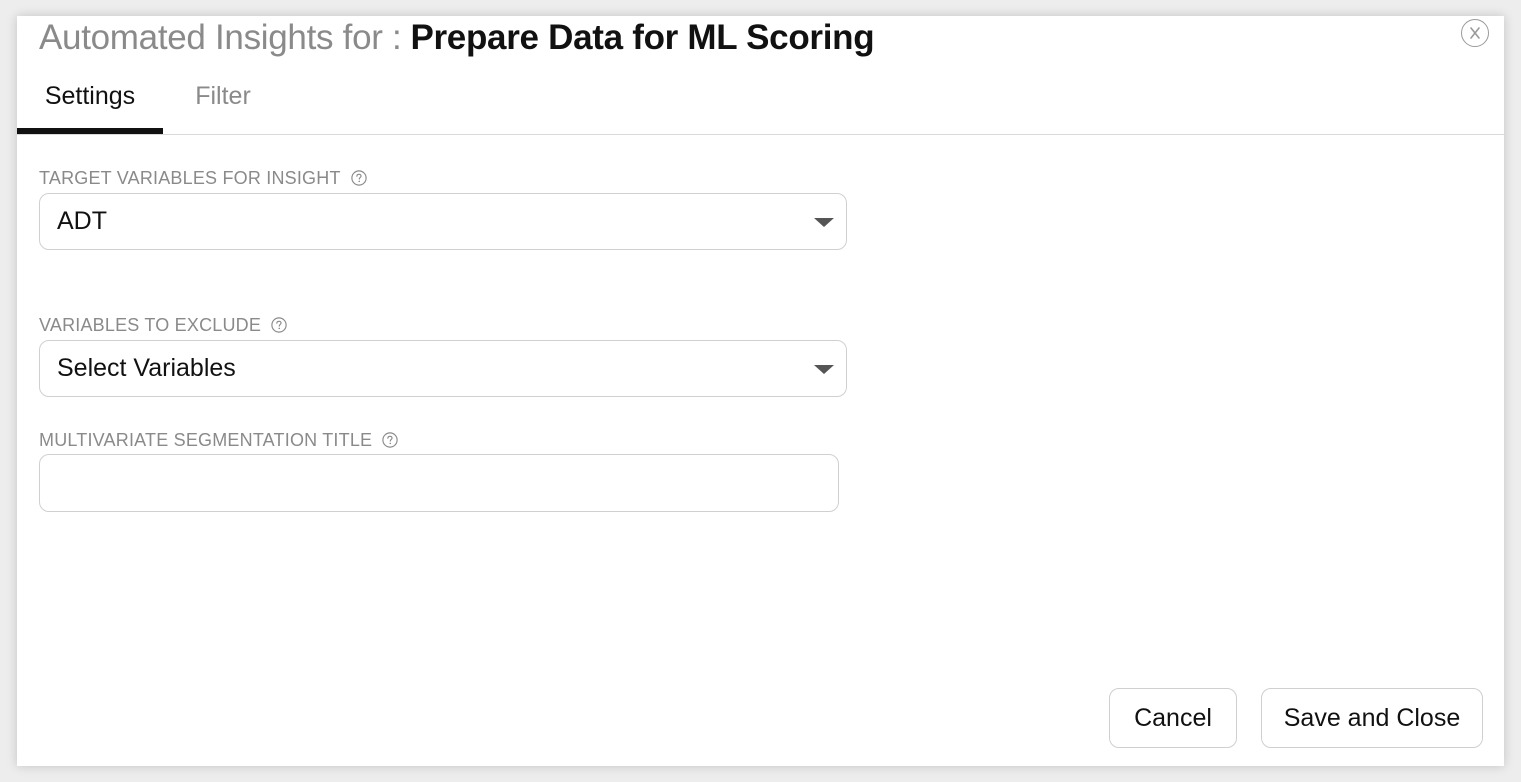 The width and height of the screenshot is (1521, 782). Describe the element at coordinates (443, 221) in the screenshot. I see `target-variables-select: ADT` at that location.